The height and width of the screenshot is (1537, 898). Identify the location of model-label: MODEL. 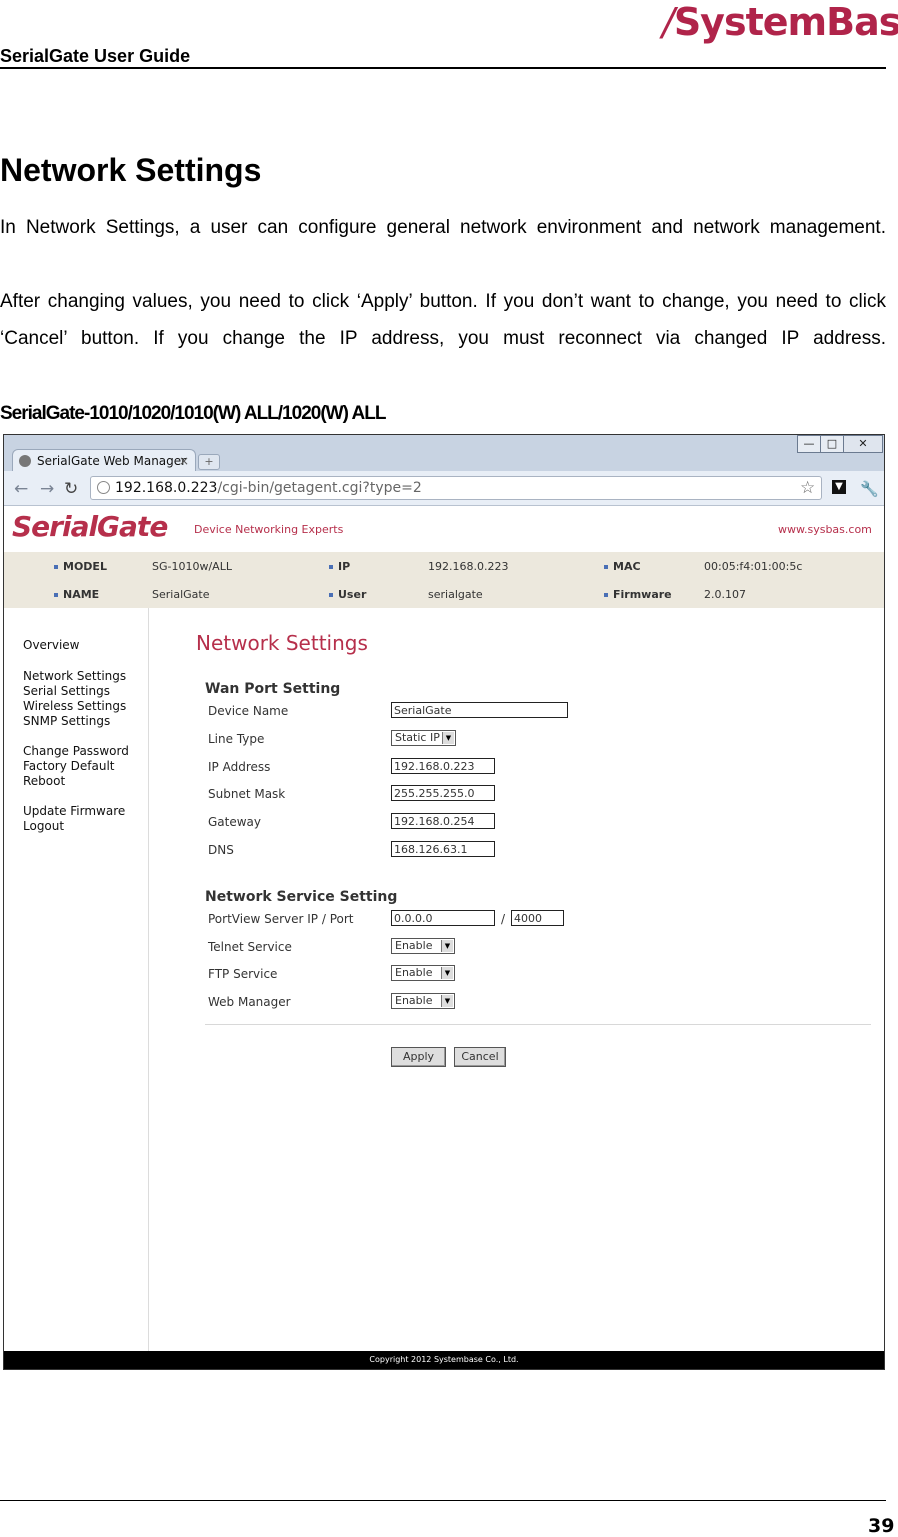
(80, 566).